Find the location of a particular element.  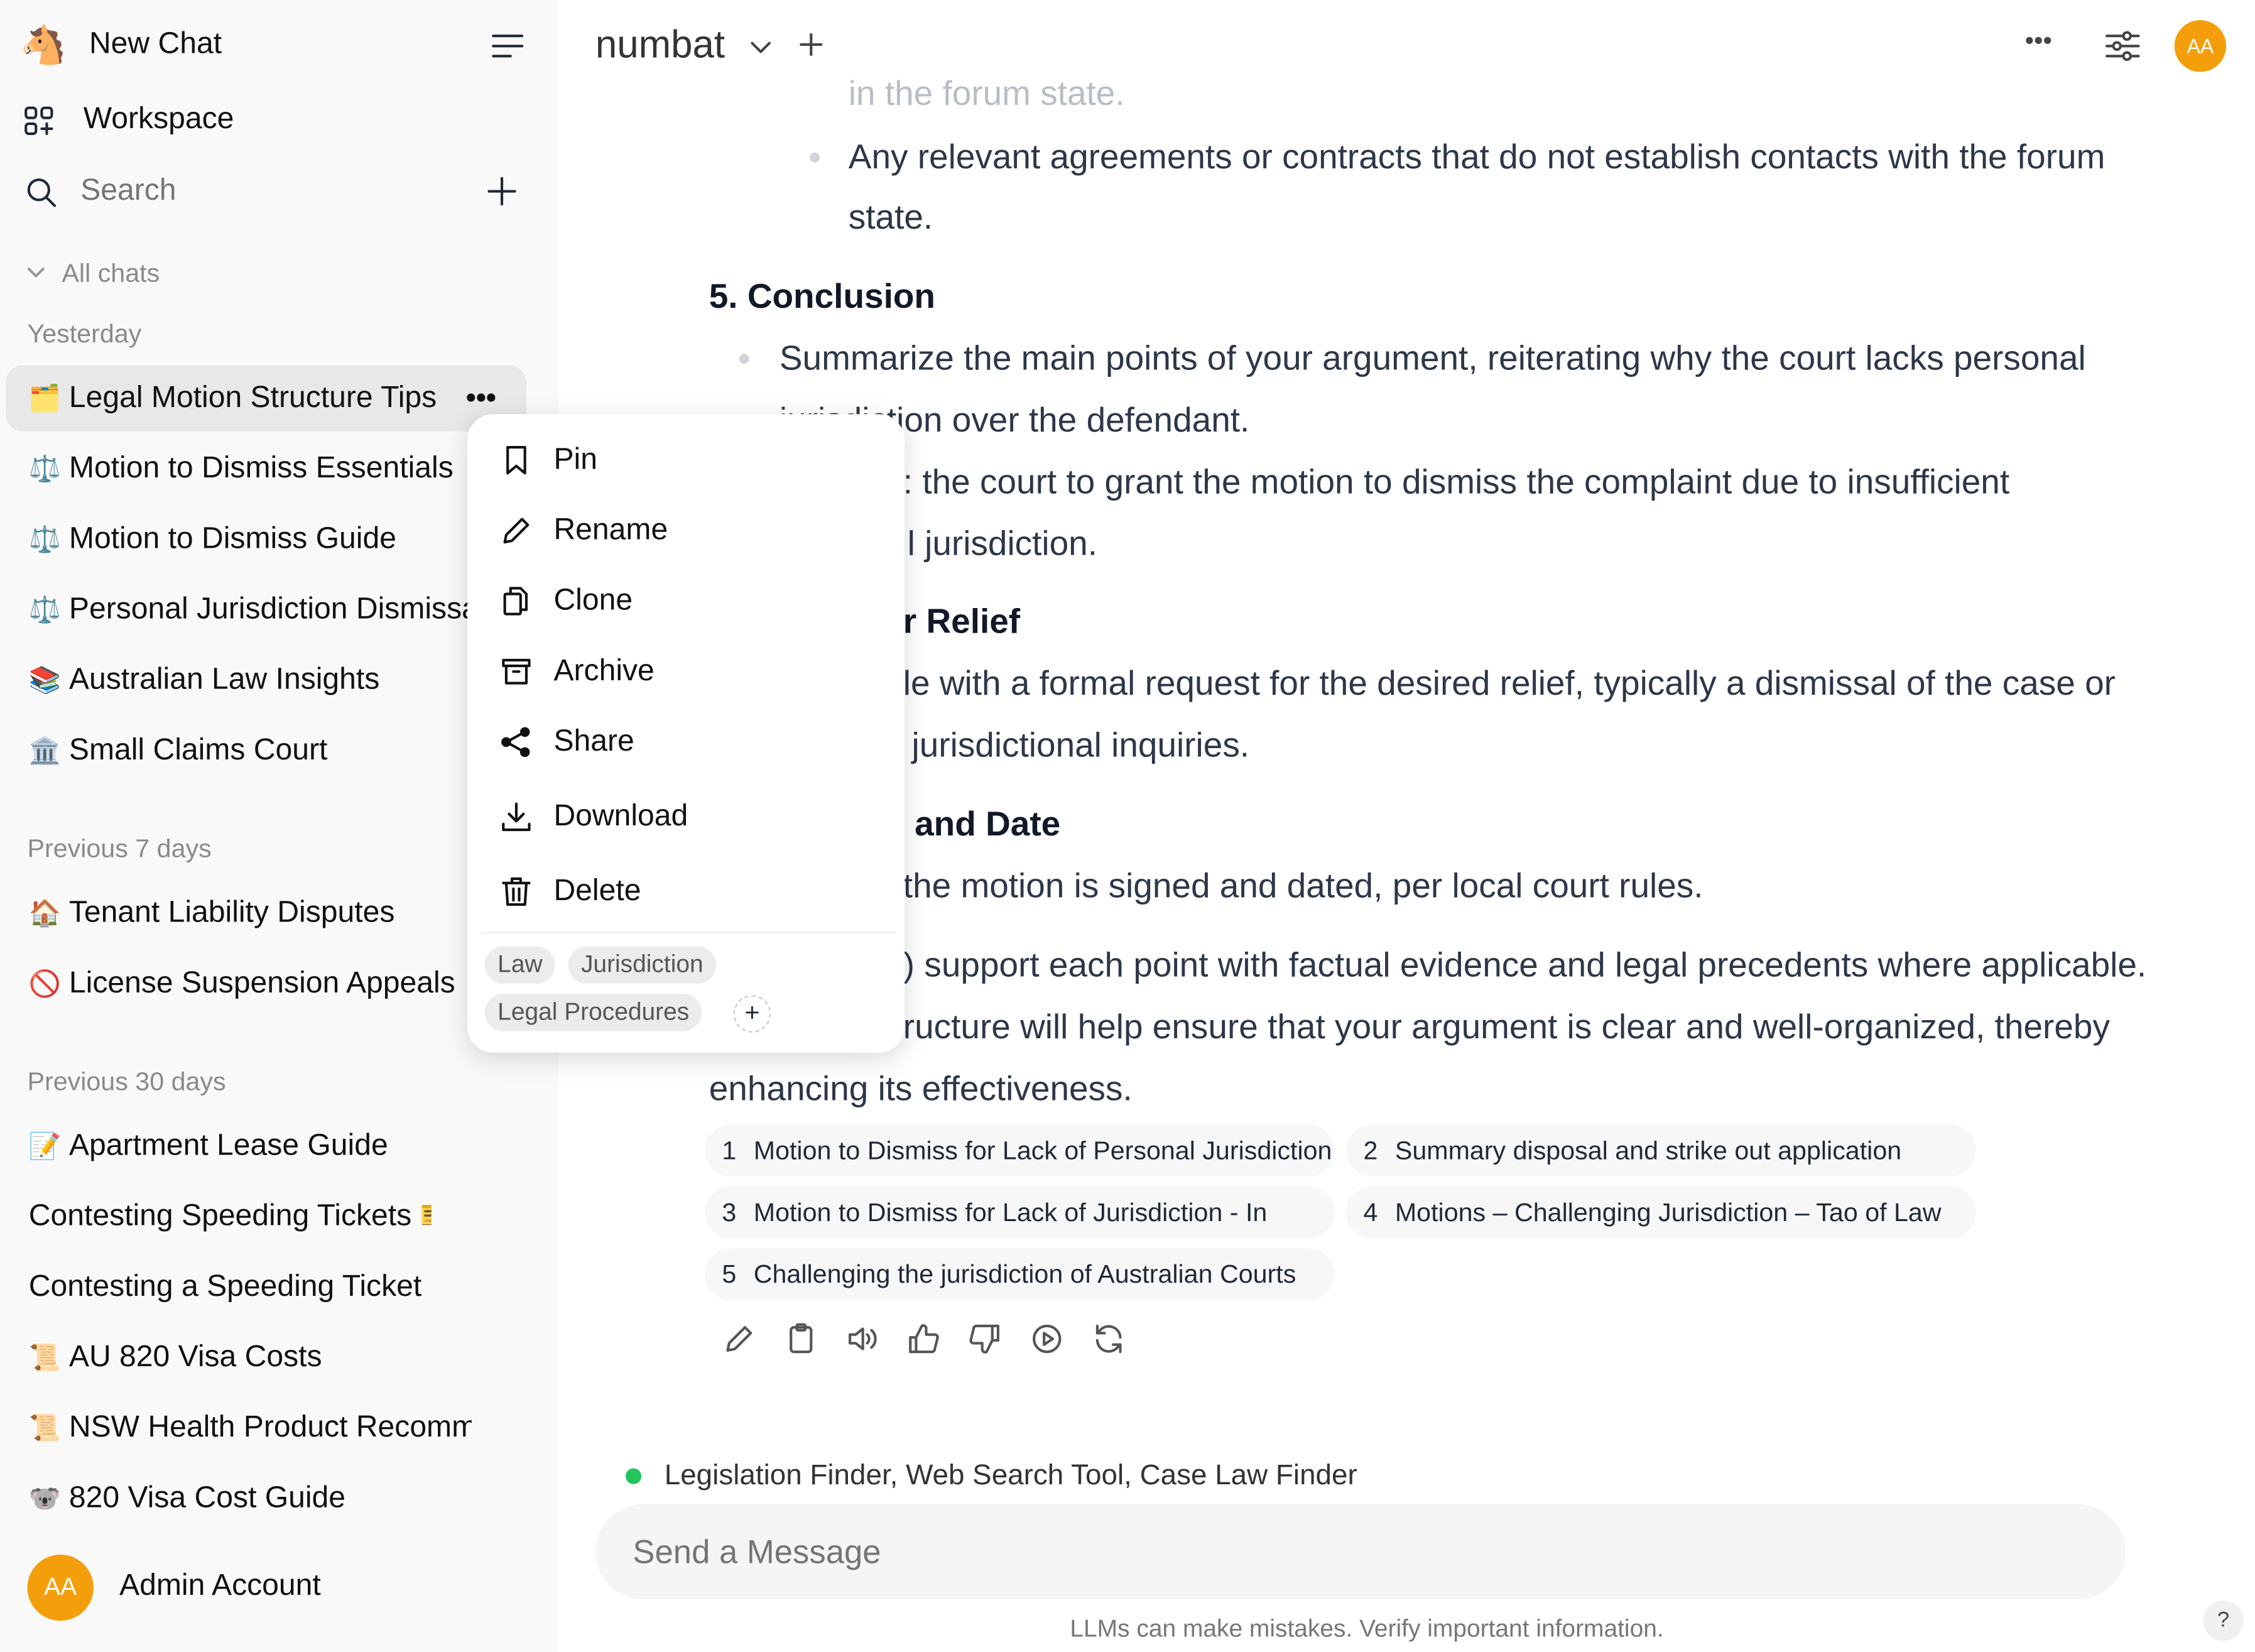

chat-item: 🗂️ Legal Motion Structure Tips ••• is located at coordinates (266, 398).